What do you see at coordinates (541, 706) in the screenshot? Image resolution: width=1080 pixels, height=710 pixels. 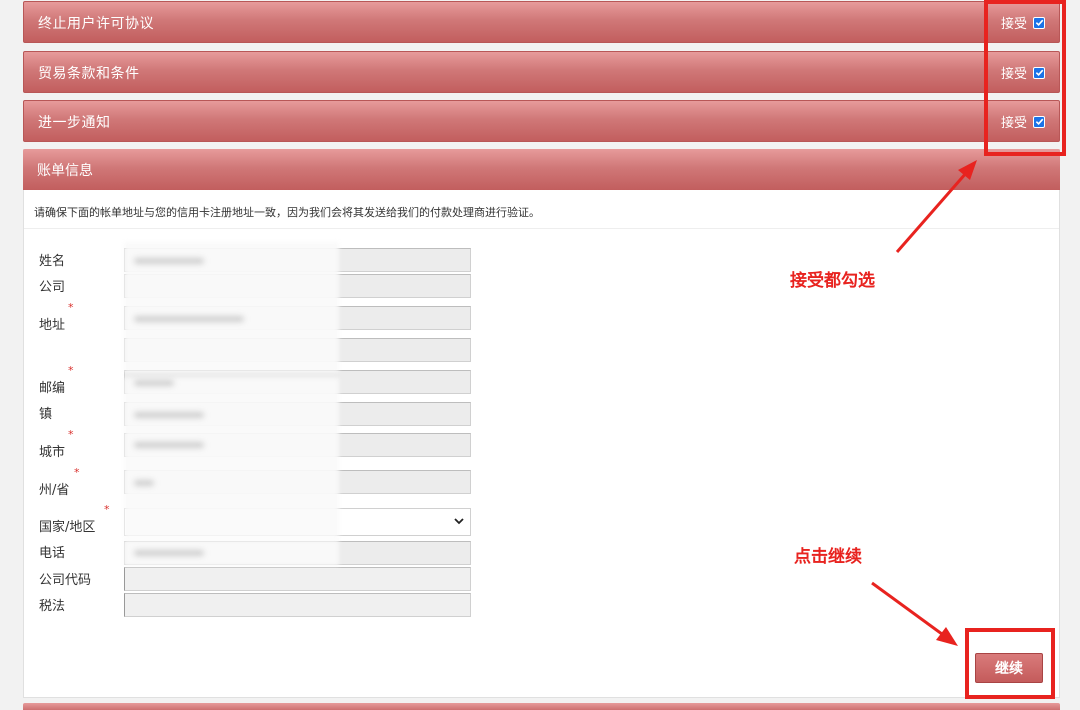 I see `next-section-bar` at bounding box center [541, 706].